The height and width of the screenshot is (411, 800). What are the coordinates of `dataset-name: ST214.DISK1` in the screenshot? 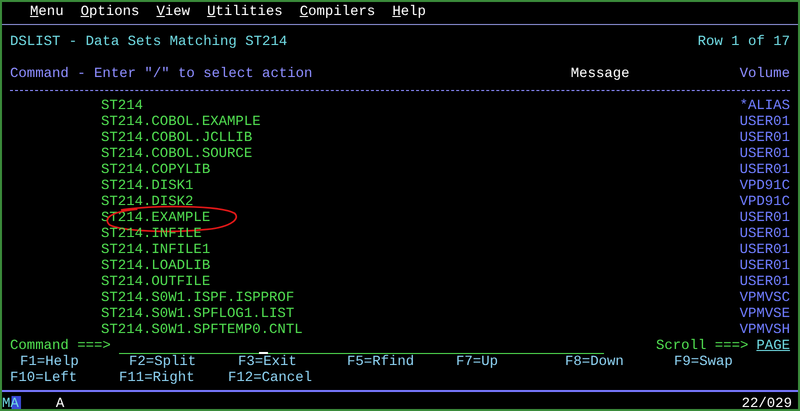 It's located at (147, 186).